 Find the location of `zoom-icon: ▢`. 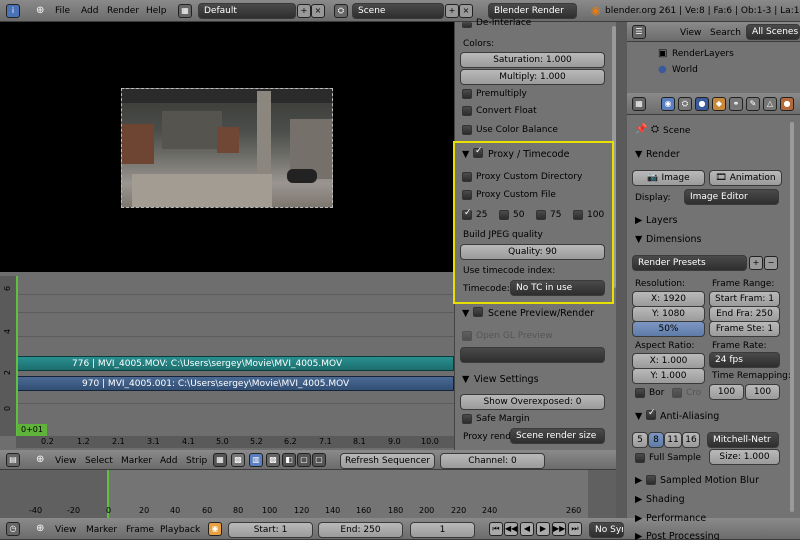

zoom-icon: ▢ is located at coordinates (319, 460).